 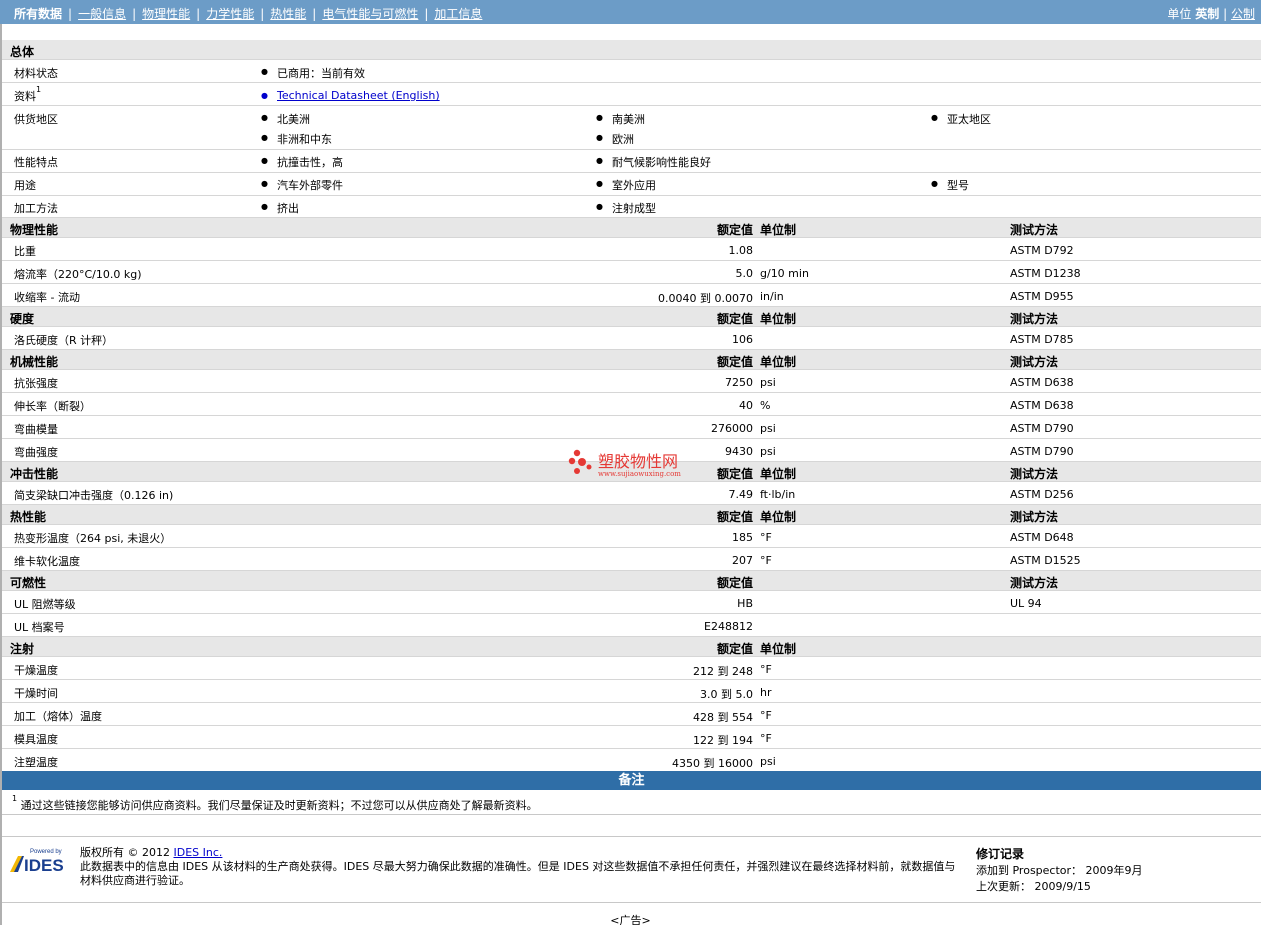 What do you see at coordinates (36, 739) in the screenshot?
I see `property-name: 模具温度` at bounding box center [36, 739].